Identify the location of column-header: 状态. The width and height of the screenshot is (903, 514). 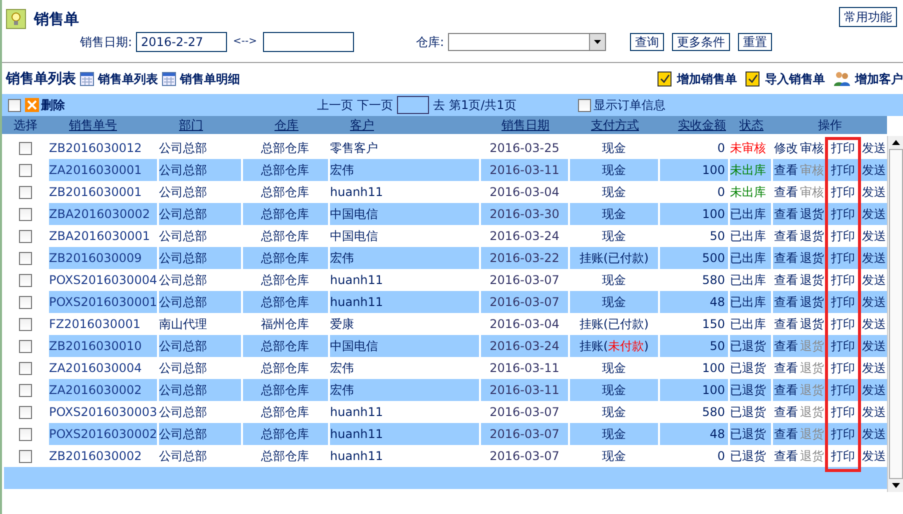
(752, 125).